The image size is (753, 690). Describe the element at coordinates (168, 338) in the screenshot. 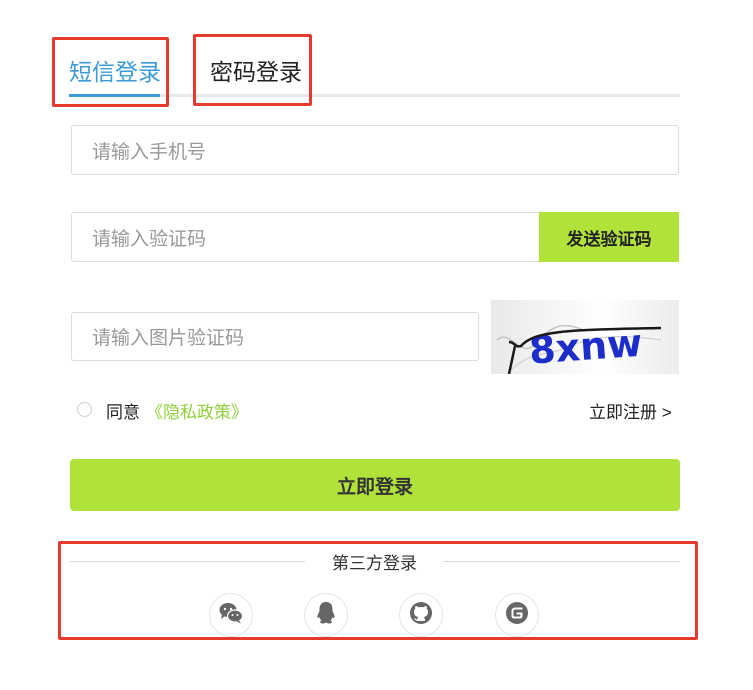

I see `image-code-placeholder: 请输入图片验证码` at that location.